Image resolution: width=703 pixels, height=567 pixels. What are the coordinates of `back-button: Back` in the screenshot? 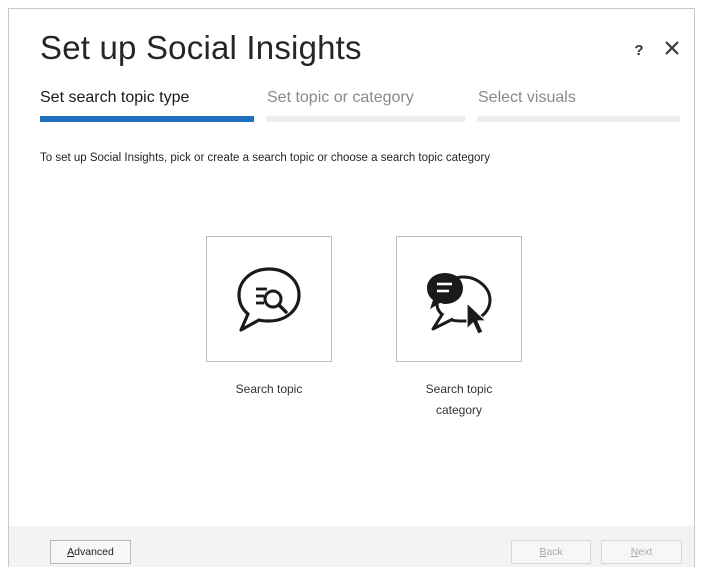 It's located at (551, 552).